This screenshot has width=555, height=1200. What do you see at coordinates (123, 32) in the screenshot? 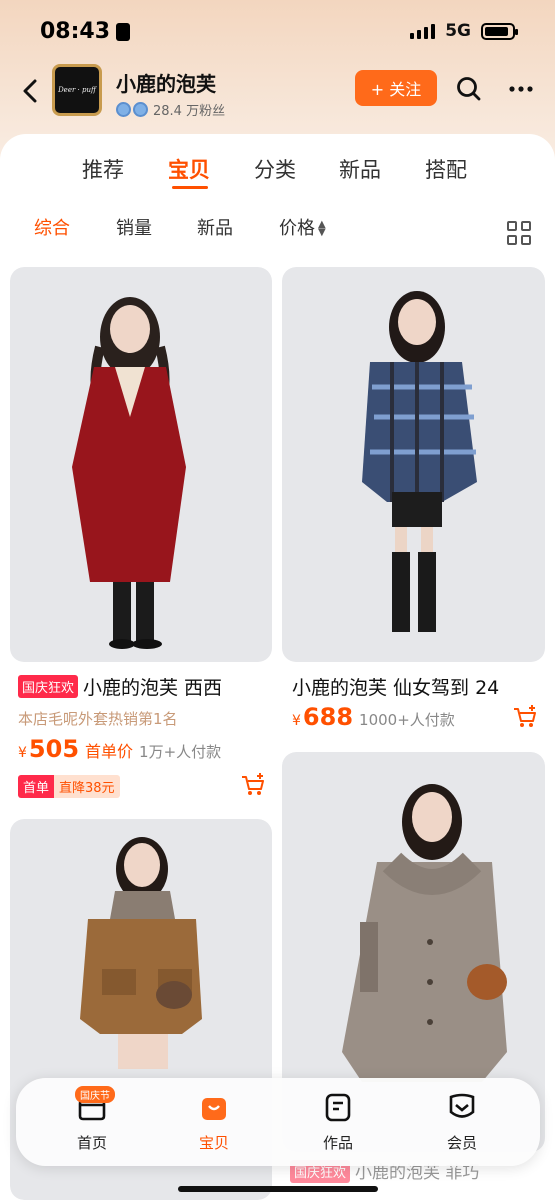
I see `orientation-lock-icon` at bounding box center [123, 32].